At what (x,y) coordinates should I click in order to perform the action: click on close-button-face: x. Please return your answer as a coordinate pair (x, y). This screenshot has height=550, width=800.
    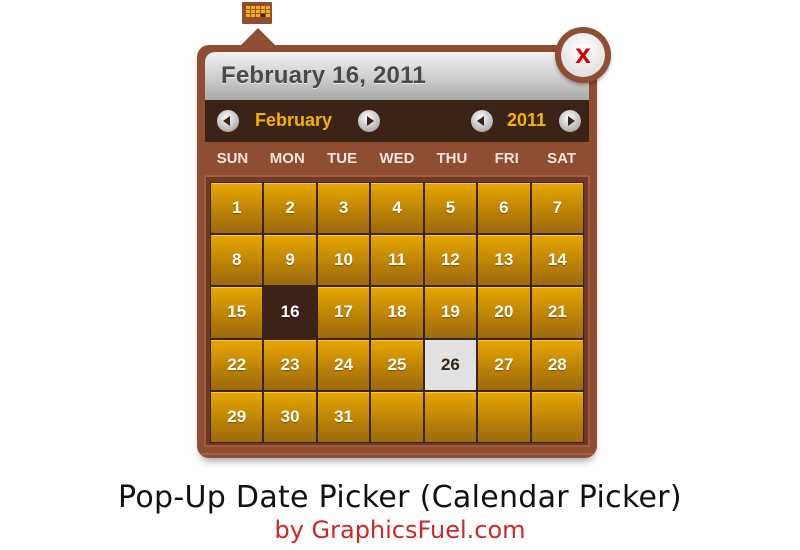
    Looking at the image, I should click on (583, 55).